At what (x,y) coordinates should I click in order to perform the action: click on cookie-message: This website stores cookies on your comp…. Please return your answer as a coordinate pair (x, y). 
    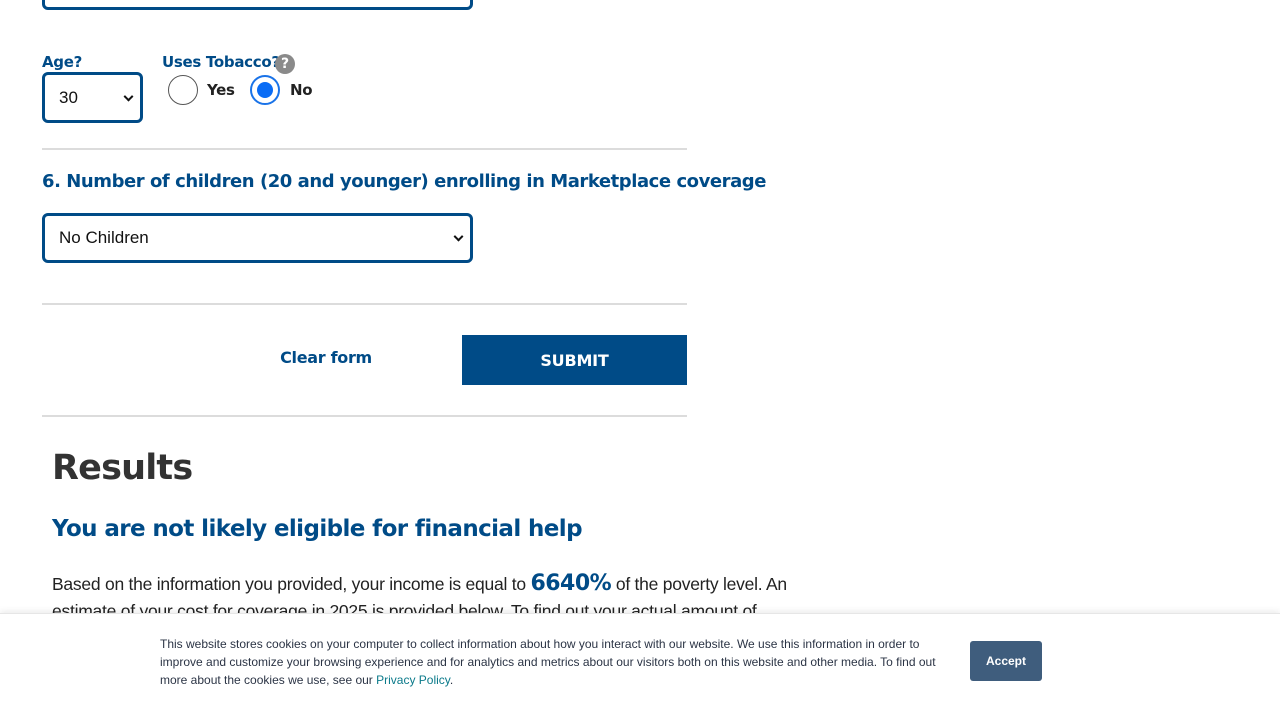
    Looking at the image, I should click on (548, 662).